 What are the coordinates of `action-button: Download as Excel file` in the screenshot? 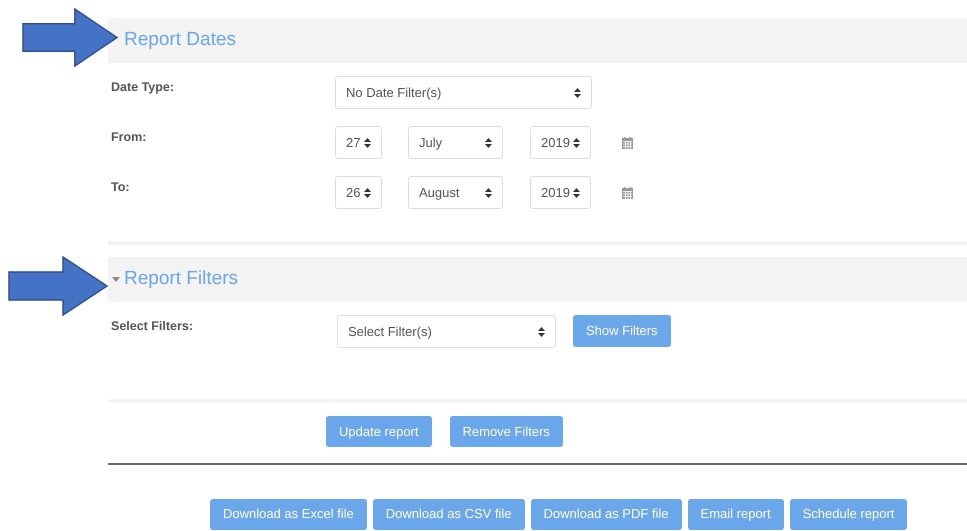 It's located at (288, 514).